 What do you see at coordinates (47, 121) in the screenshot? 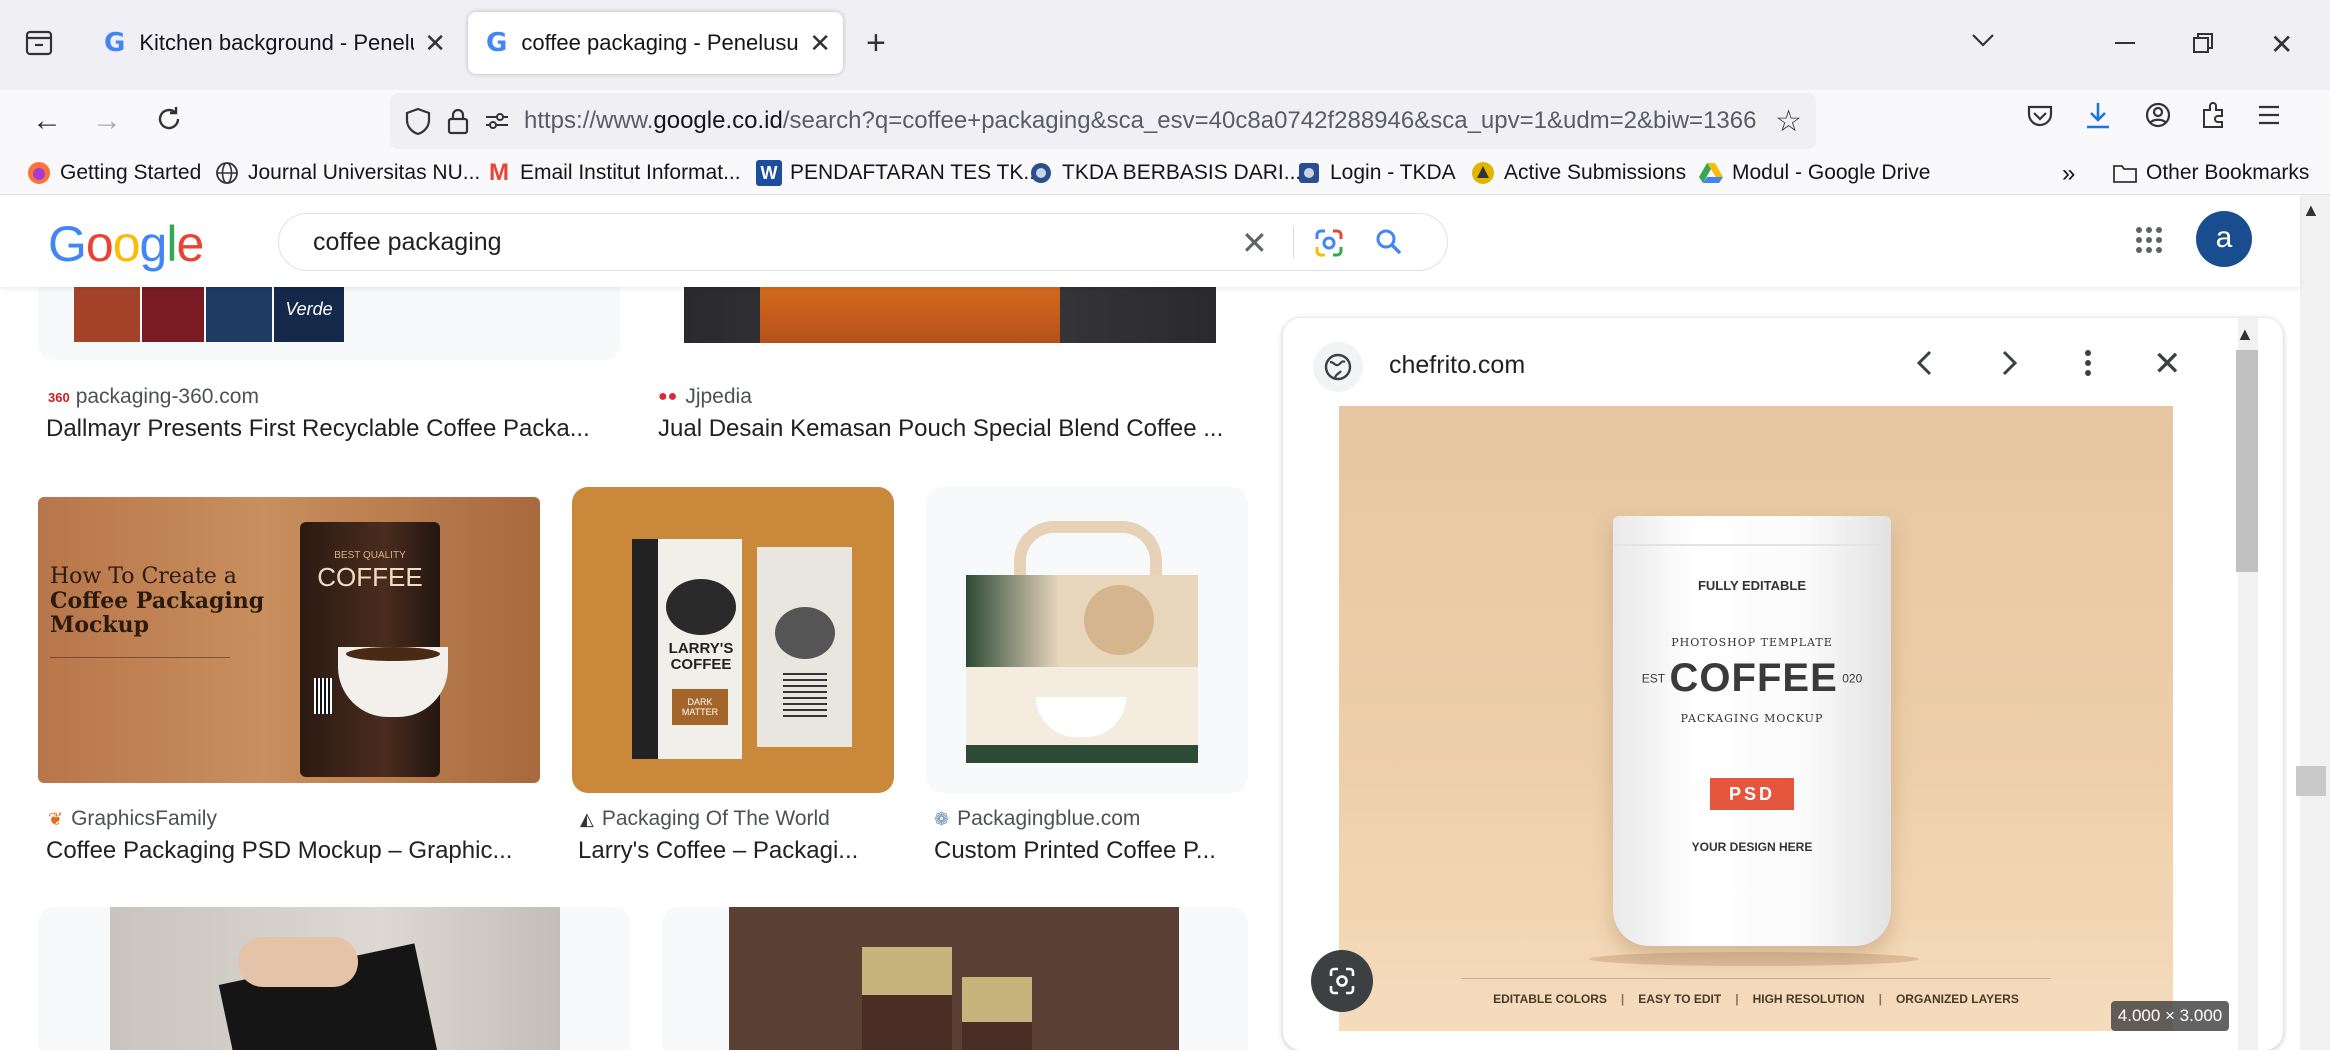
I see `back-icon: ←` at bounding box center [47, 121].